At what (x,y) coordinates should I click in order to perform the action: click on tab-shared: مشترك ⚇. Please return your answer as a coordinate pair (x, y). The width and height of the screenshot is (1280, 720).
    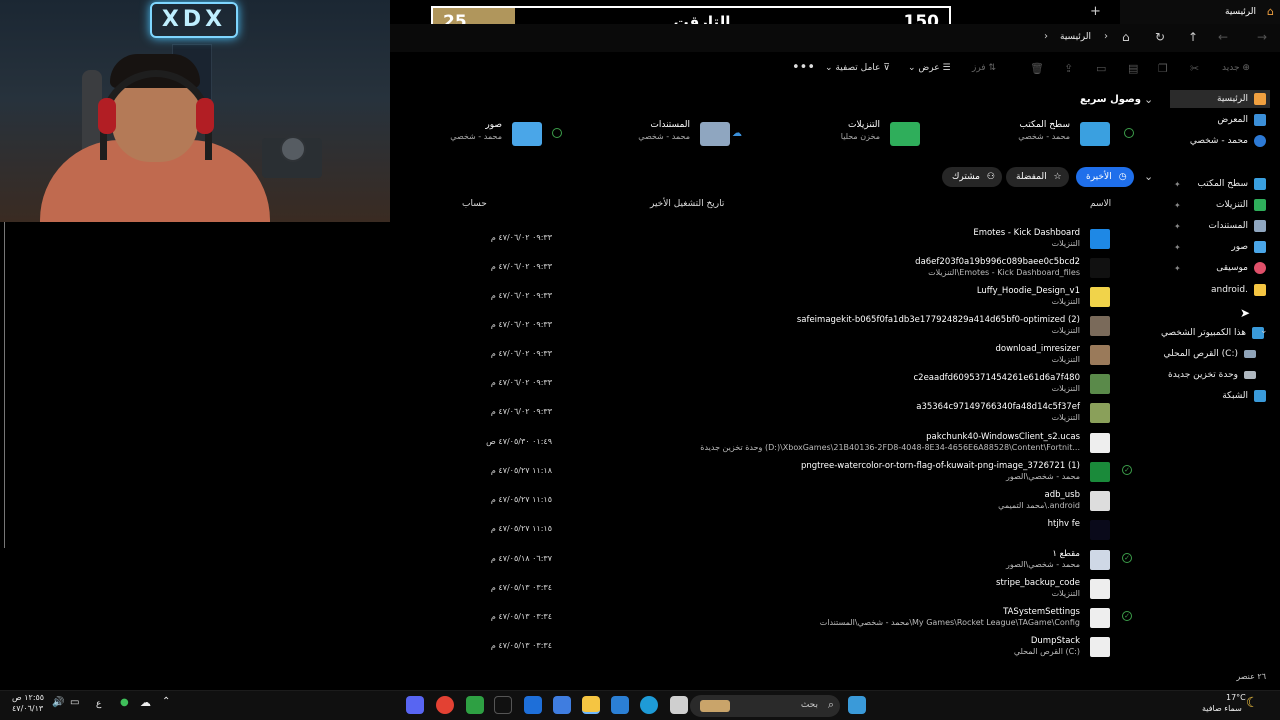
    Looking at the image, I should click on (972, 177).